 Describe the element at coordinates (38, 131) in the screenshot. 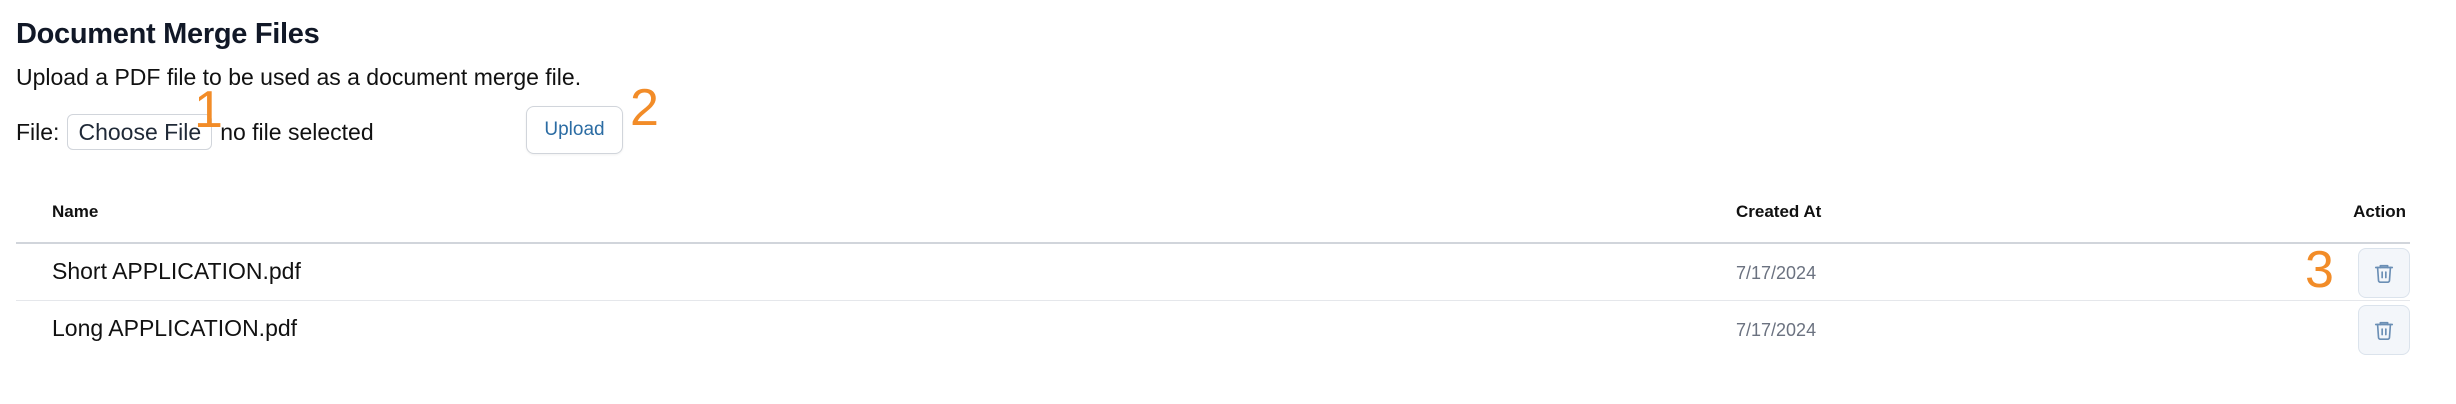

I see `file-label: File:` at that location.